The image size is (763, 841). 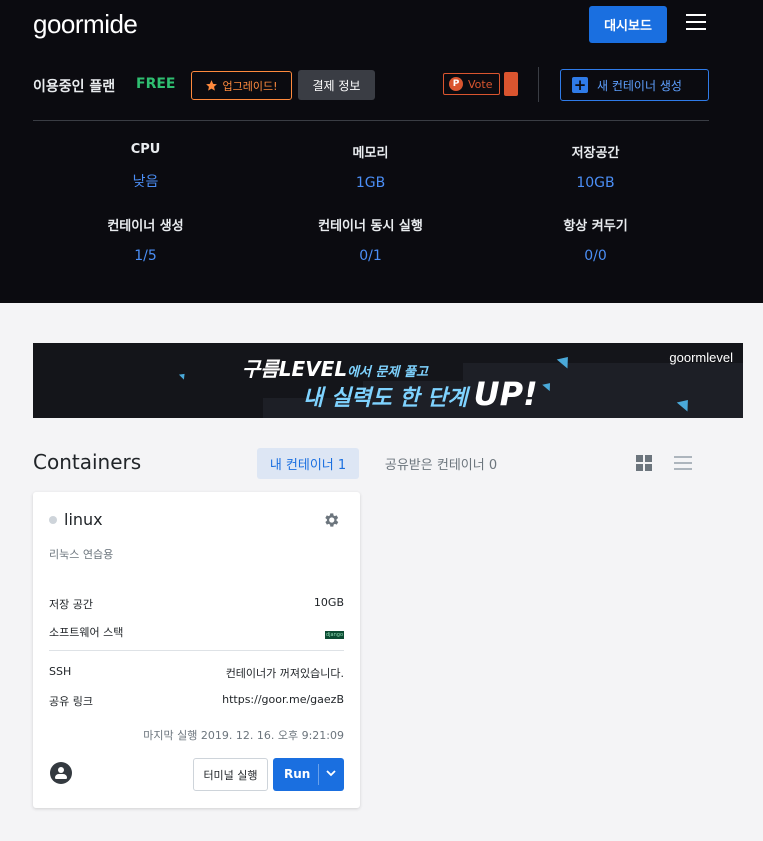 I want to click on chevron-down-icon, so click(x=331, y=773).